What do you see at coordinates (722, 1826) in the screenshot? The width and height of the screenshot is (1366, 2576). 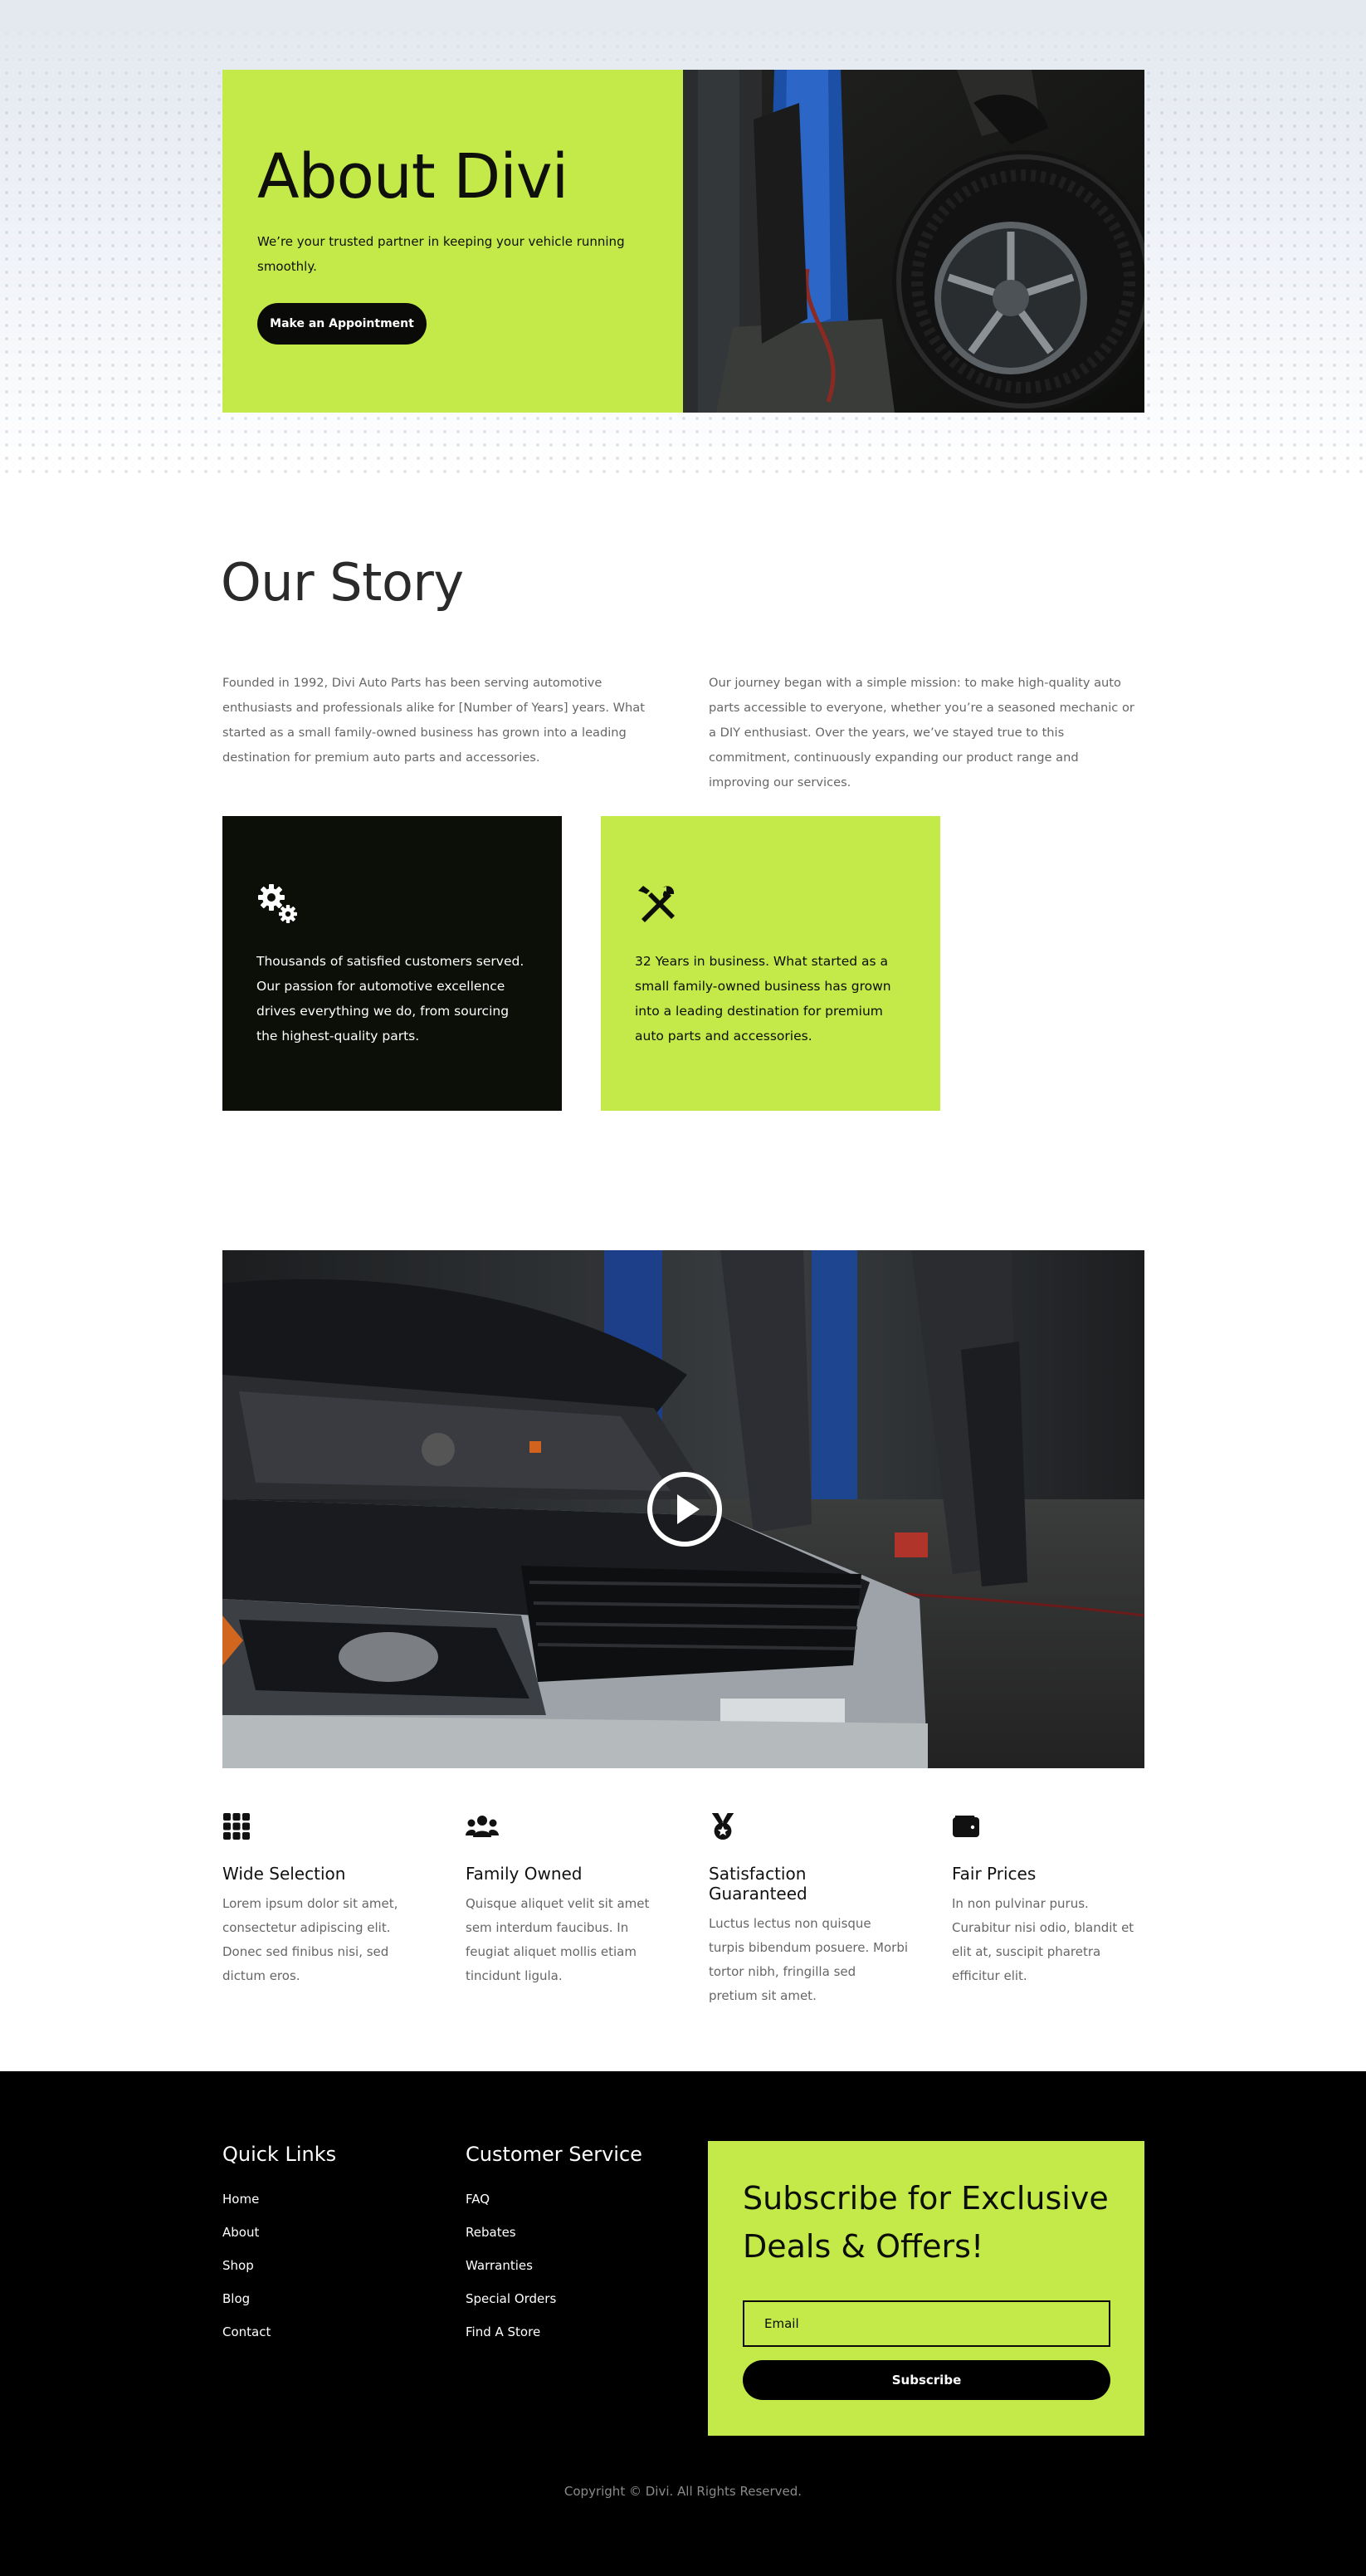 I see `medal-icon` at bounding box center [722, 1826].